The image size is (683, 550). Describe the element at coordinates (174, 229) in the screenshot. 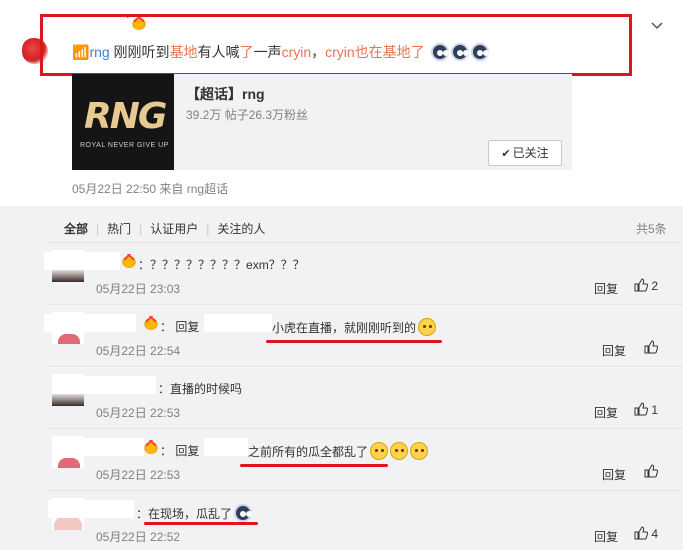

I see `tab-verified: 认证用户` at that location.